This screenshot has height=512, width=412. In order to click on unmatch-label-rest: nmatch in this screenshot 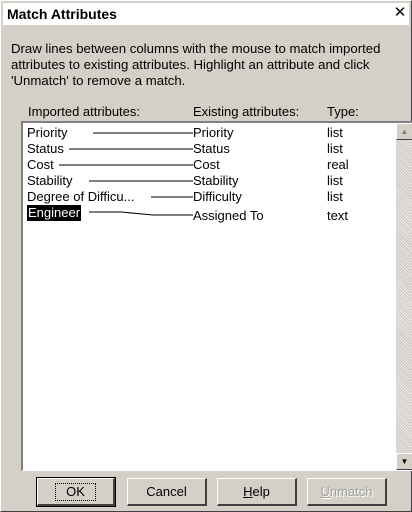, I will do `click(351, 491)`.